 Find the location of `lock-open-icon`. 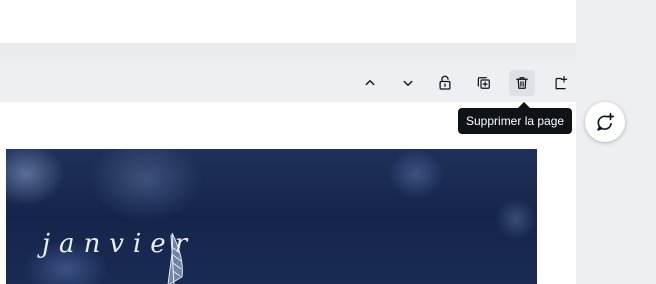

lock-open-icon is located at coordinates (445, 82).